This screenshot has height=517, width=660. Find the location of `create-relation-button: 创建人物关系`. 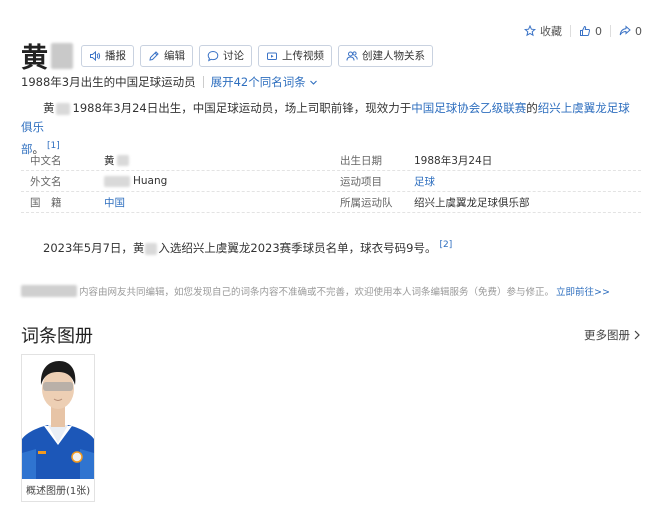

create-relation-button: 创建人物关系 is located at coordinates (385, 55).